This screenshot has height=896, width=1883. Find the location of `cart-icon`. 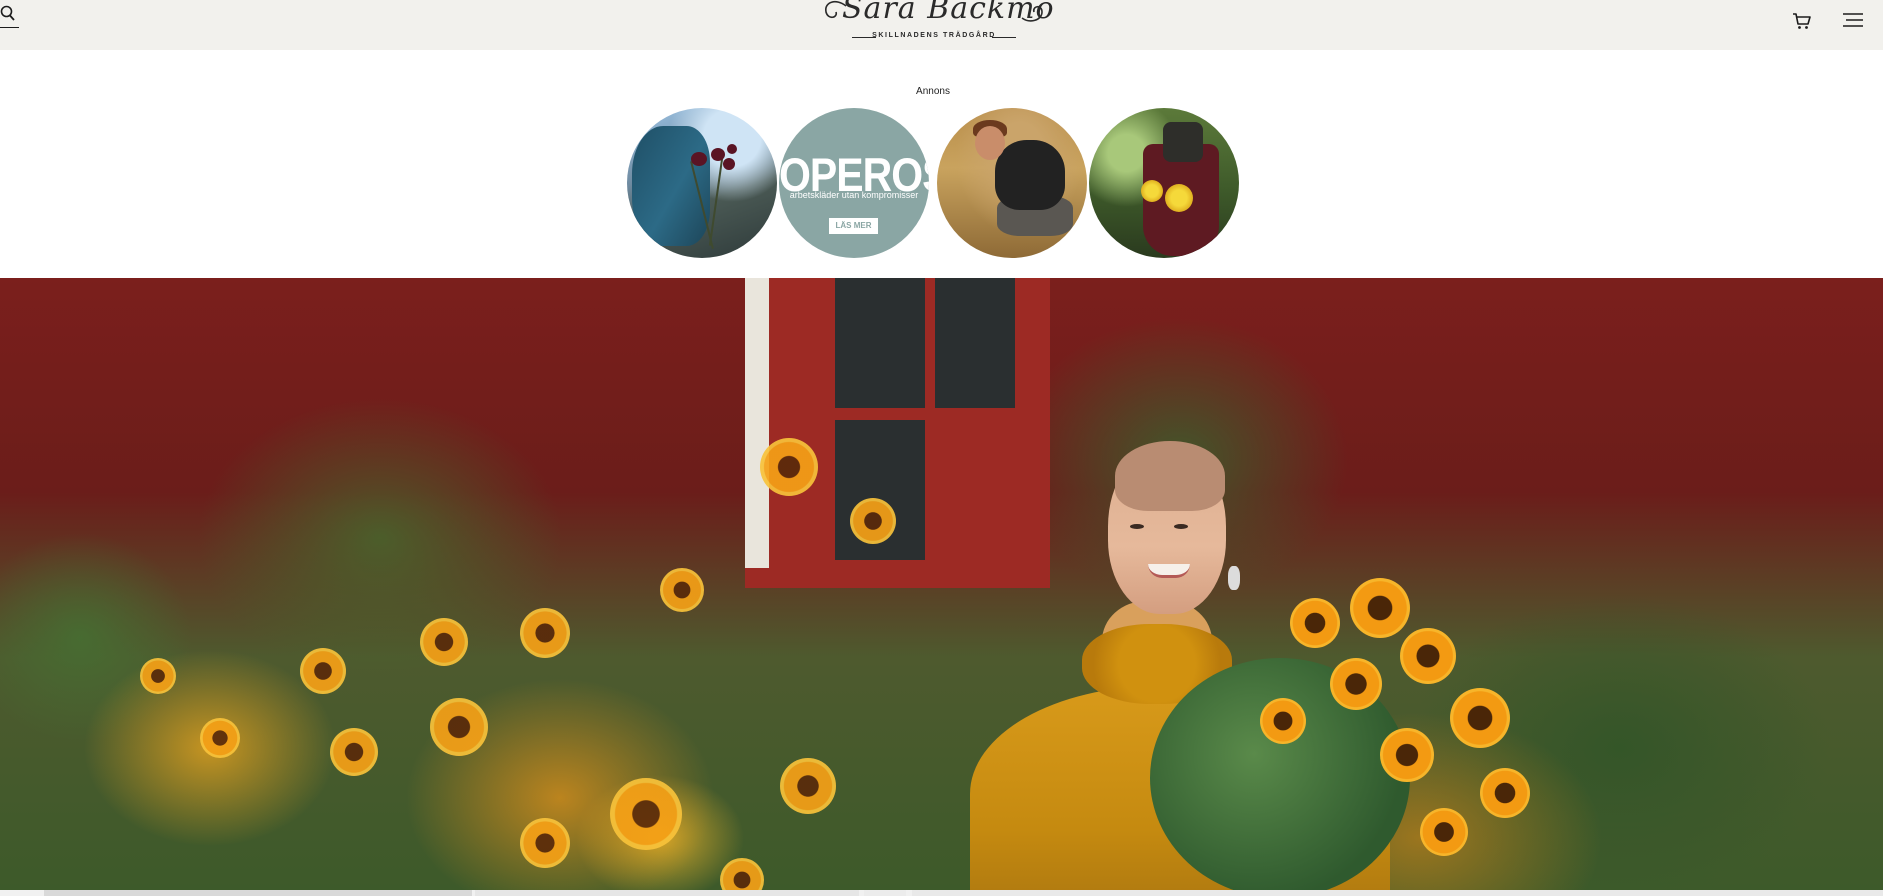

cart-icon is located at coordinates (1802, 21).